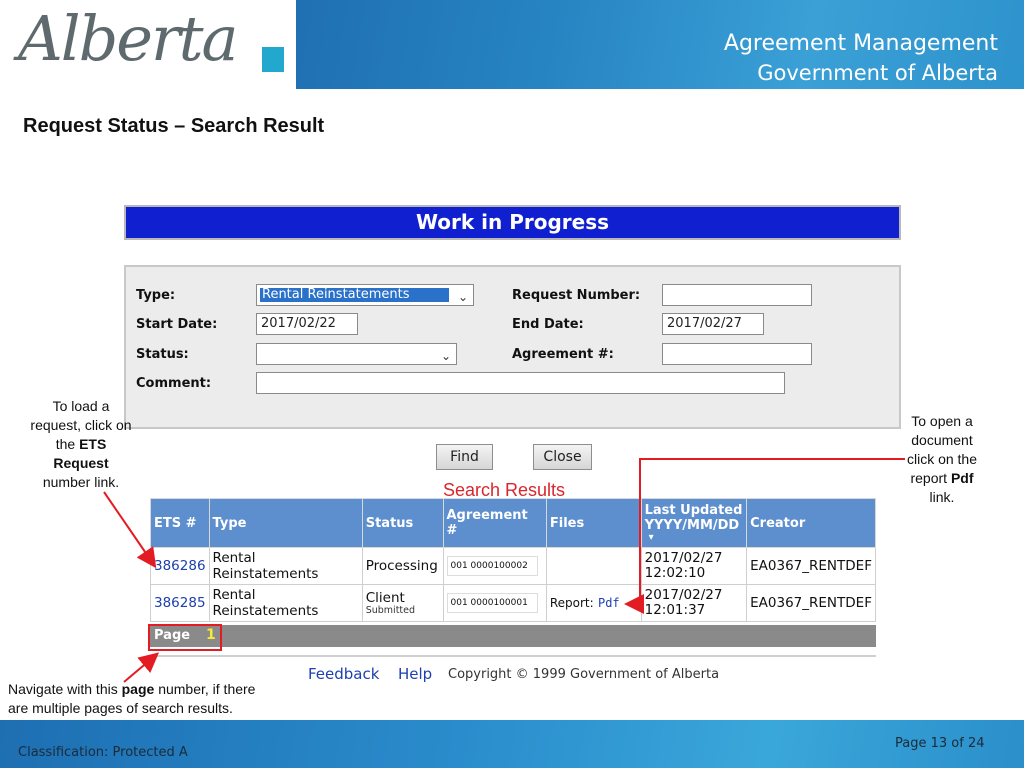 This screenshot has width=1024, height=768. What do you see at coordinates (103, 752) in the screenshot?
I see `classification-label: Classification: Protected A` at bounding box center [103, 752].